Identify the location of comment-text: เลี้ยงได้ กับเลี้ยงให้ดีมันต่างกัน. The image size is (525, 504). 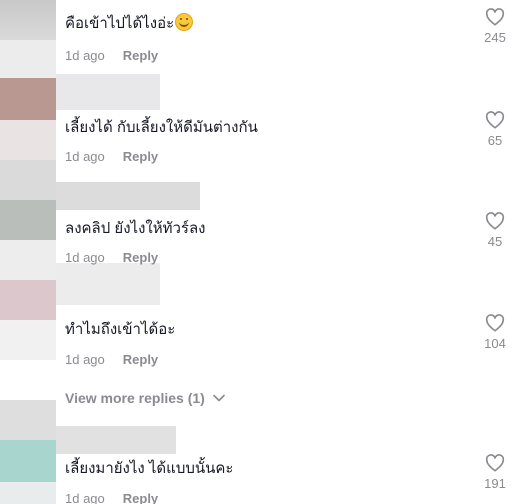
(161, 127).